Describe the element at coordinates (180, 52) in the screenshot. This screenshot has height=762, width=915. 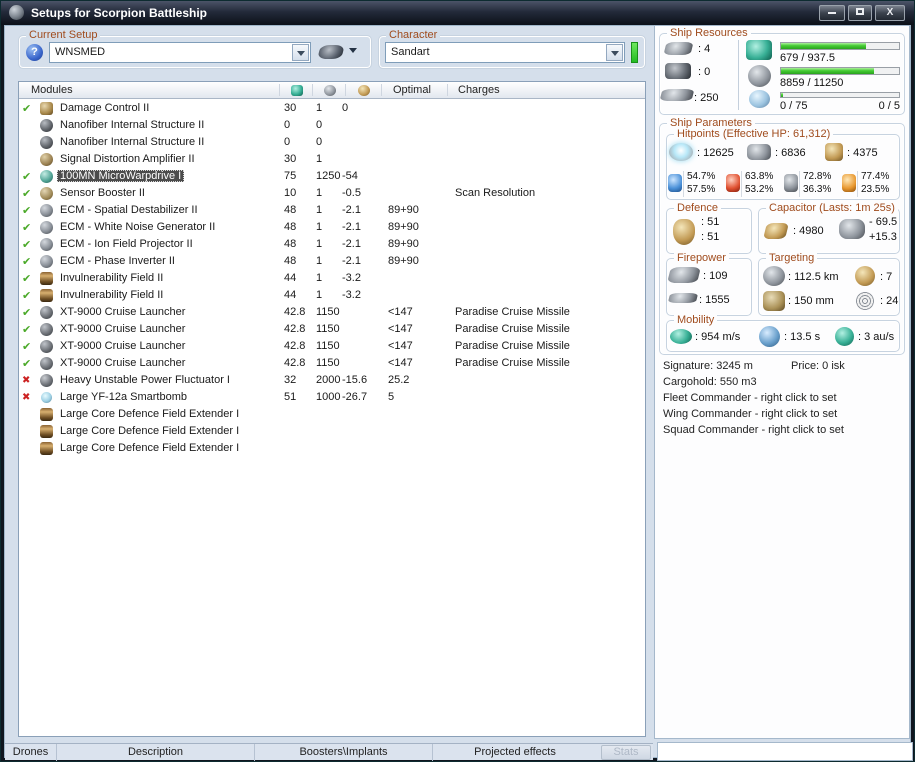
I see `setup-combobox: WNSMED` at that location.